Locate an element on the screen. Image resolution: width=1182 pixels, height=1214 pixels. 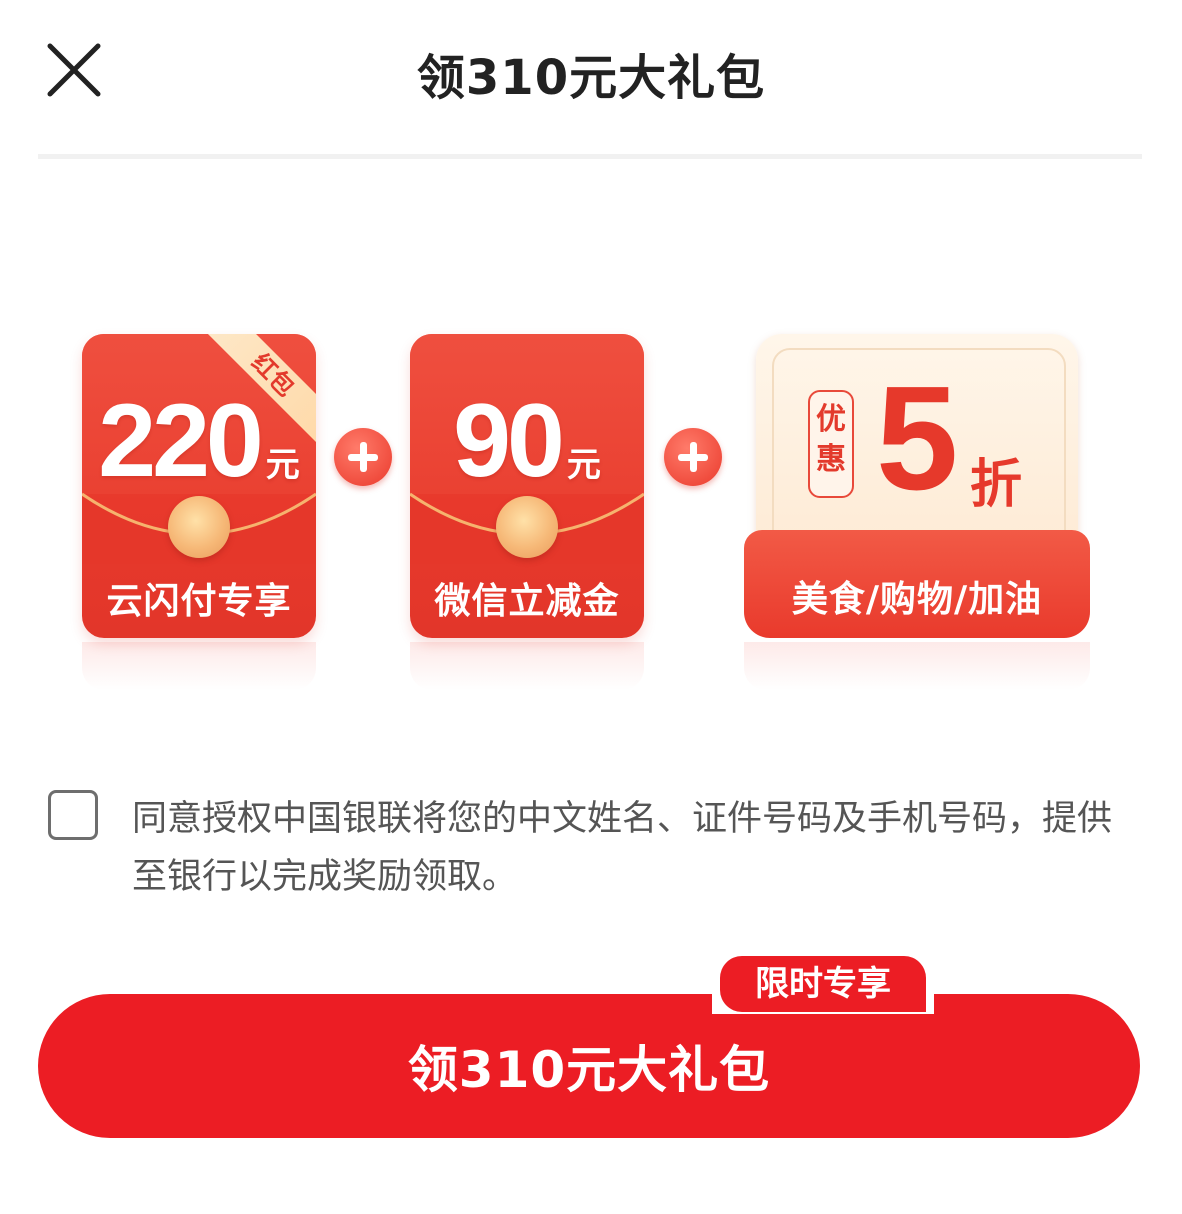
claim-gift-button: 领310元大礼包 is located at coordinates (589, 1066).